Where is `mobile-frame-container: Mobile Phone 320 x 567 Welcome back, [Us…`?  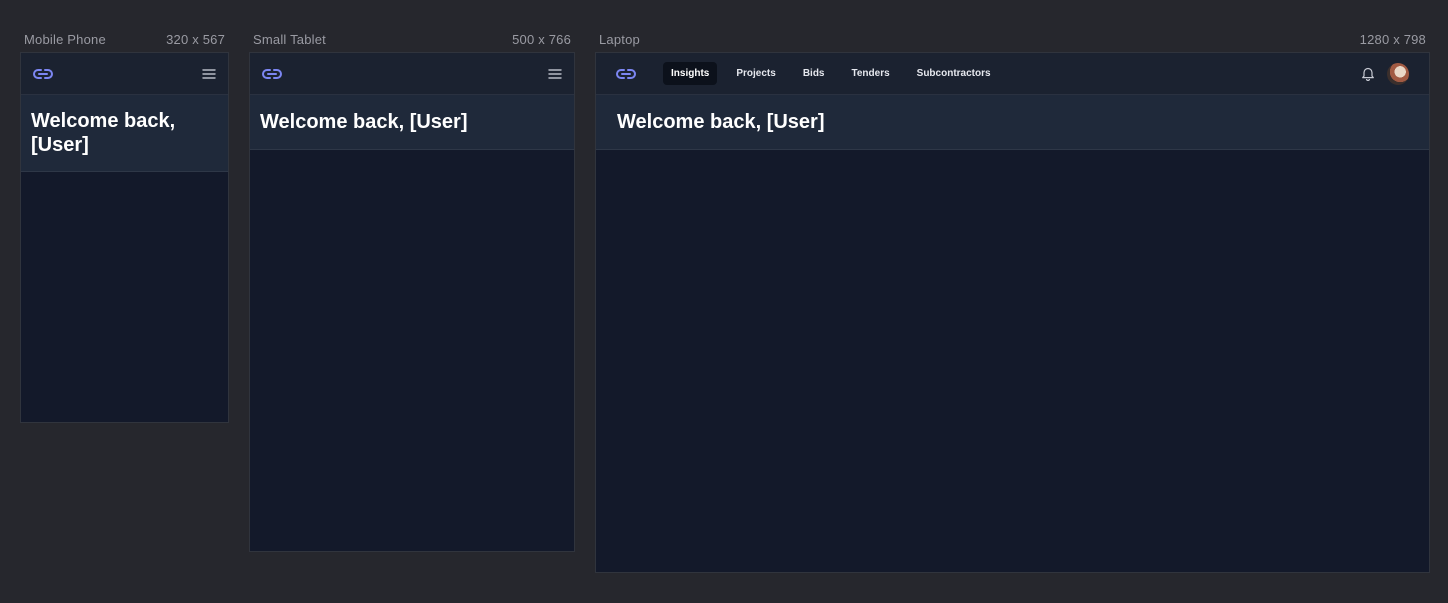
mobile-frame-container: Mobile Phone 320 x 567 Welcome back, [Us… is located at coordinates (124, 226).